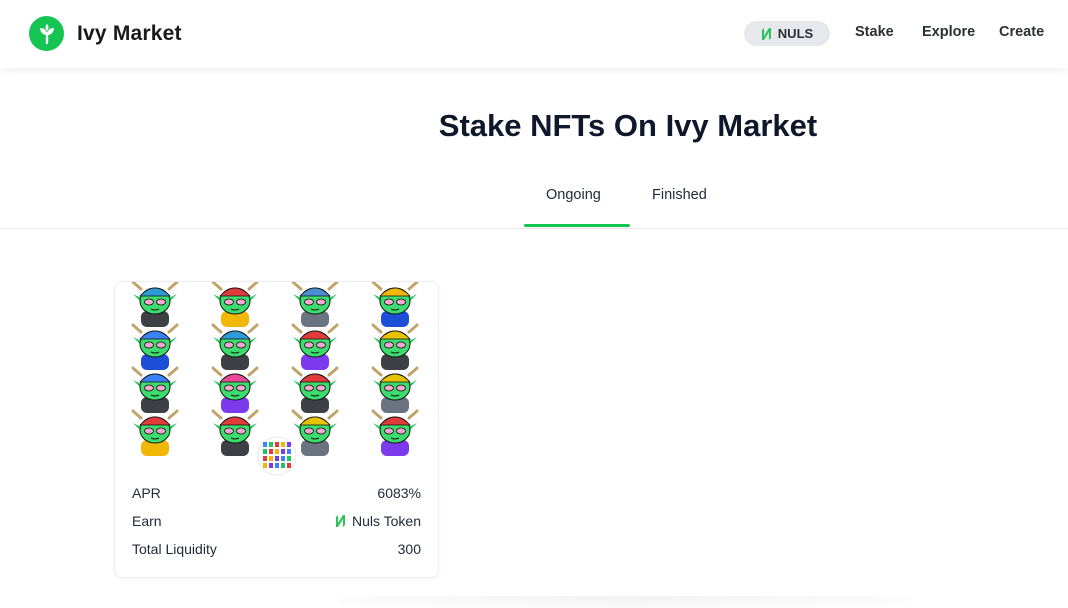 This screenshot has height=608, width=1068. I want to click on apr-label: APR, so click(146, 493).